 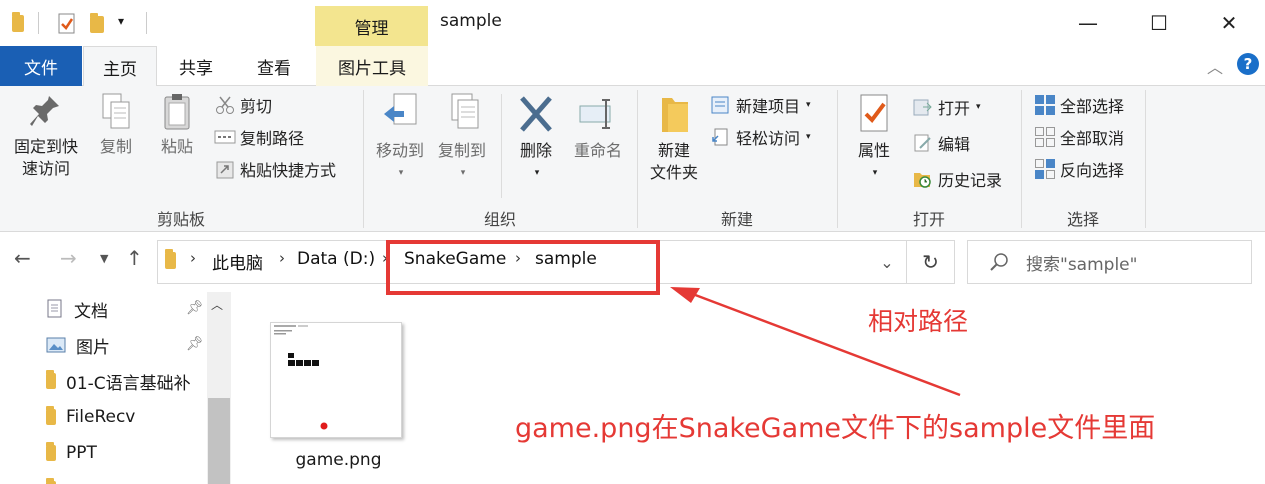 What do you see at coordinates (1248, 64) in the screenshot?
I see `help-icon: ?` at bounding box center [1248, 64].